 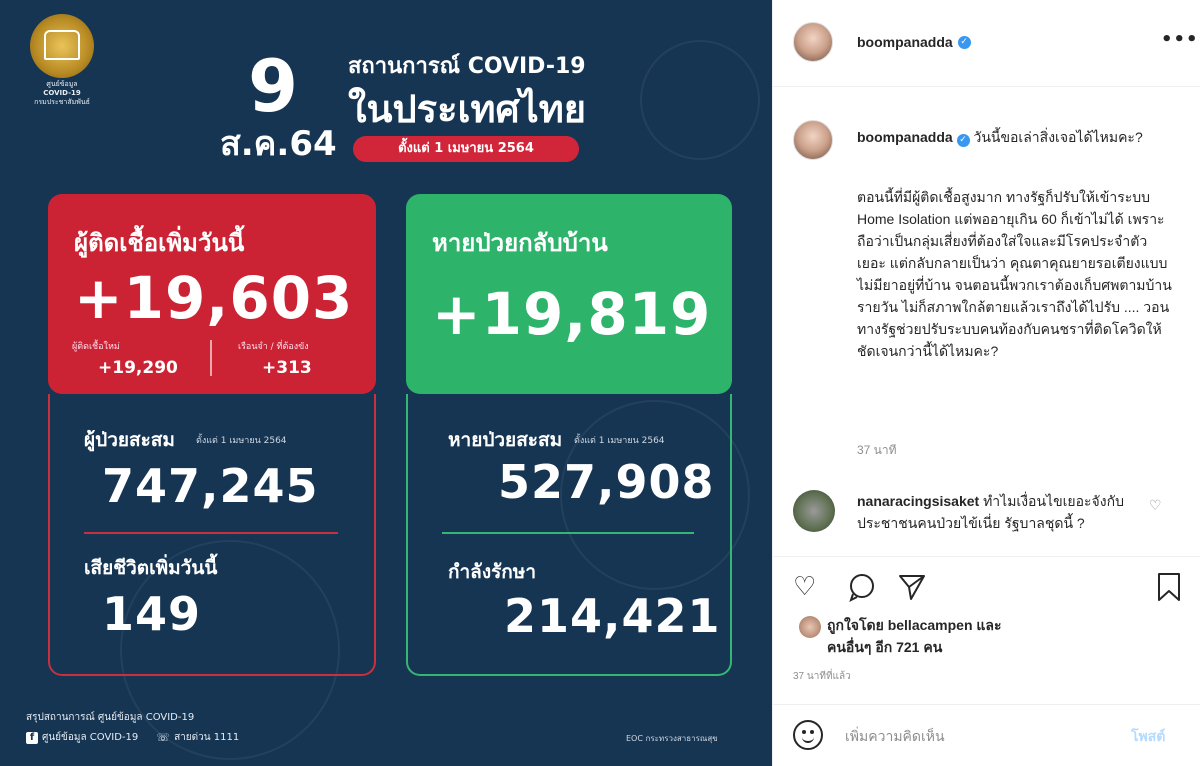 What do you see at coordinates (912, 590) in the screenshot?
I see `share-icon` at bounding box center [912, 590].